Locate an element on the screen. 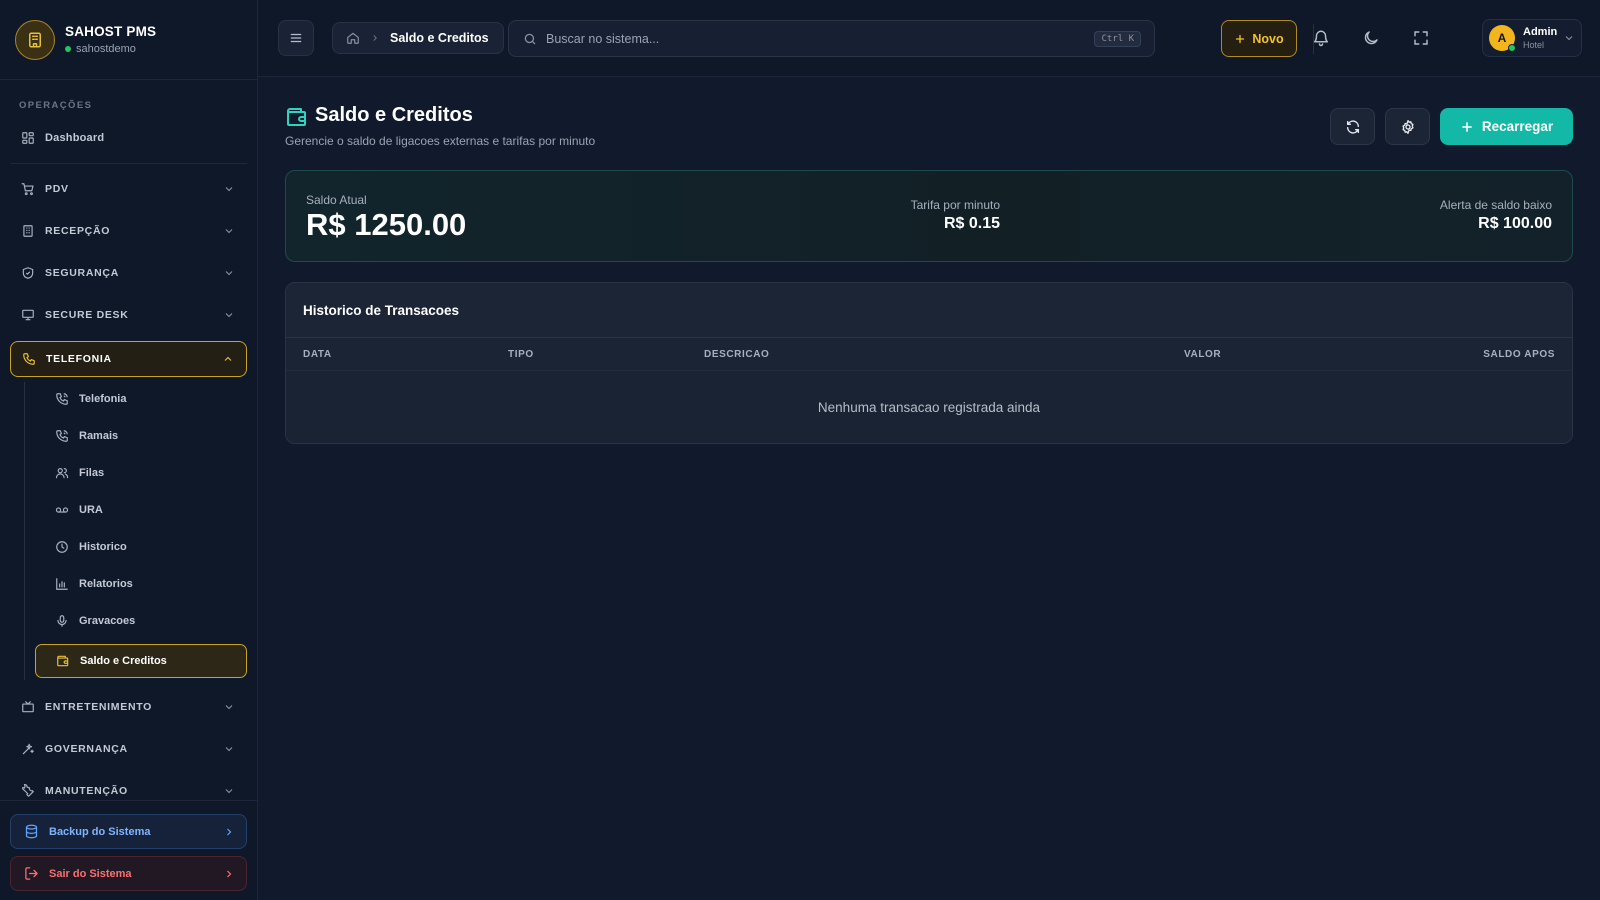  page-title: Saldo e Creditos is located at coordinates (394, 115).